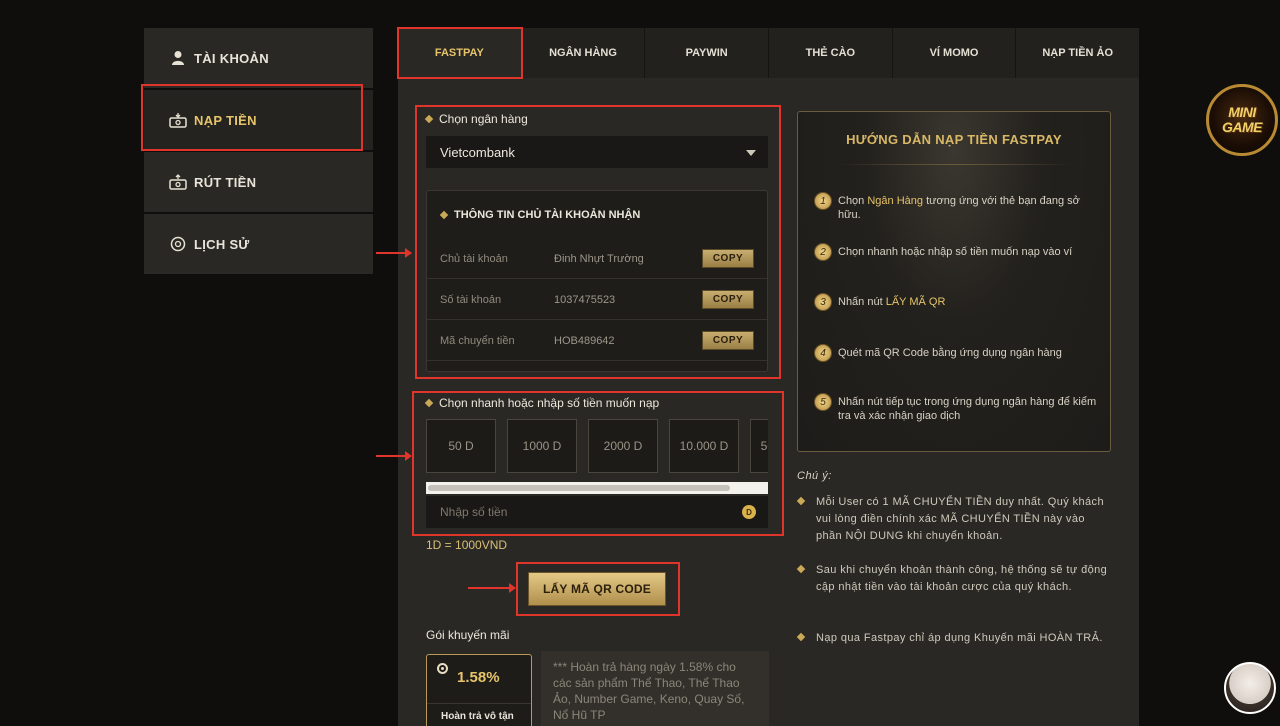 Image resolution: width=1280 pixels, height=726 pixels. What do you see at coordinates (178, 182) in the screenshot?
I see `withdraw-icon` at bounding box center [178, 182].